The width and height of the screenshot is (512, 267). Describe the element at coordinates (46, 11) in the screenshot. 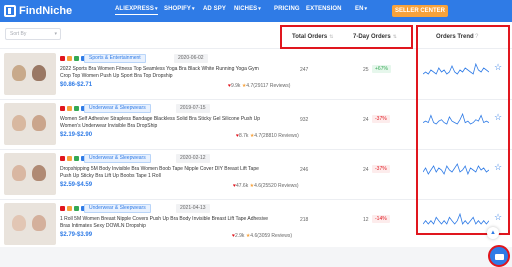

I see `brand-name: FindNiche` at that location.